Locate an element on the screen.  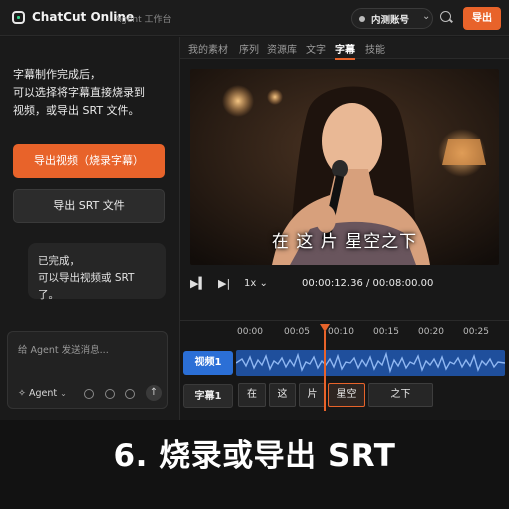
subtitle-clip: 在 is located at coordinates (252, 395).